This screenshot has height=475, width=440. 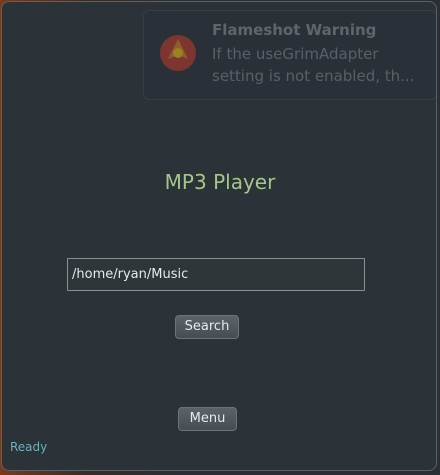 What do you see at coordinates (216, 274) in the screenshot?
I see `music-path-input` at bounding box center [216, 274].